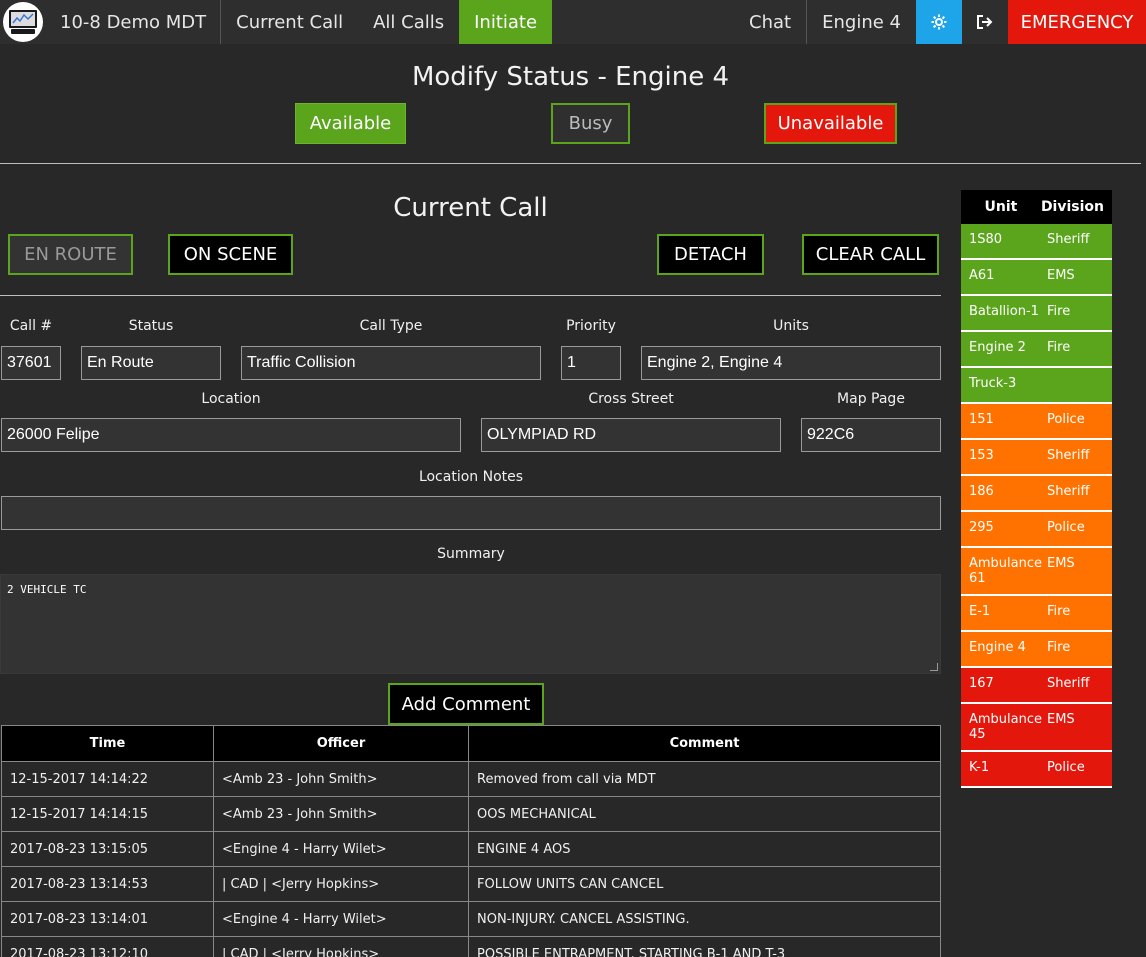 This screenshot has width=1146, height=957. What do you see at coordinates (631, 399) in the screenshot?
I see `cross-street-label: Cross Street` at bounding box center [631, 399].